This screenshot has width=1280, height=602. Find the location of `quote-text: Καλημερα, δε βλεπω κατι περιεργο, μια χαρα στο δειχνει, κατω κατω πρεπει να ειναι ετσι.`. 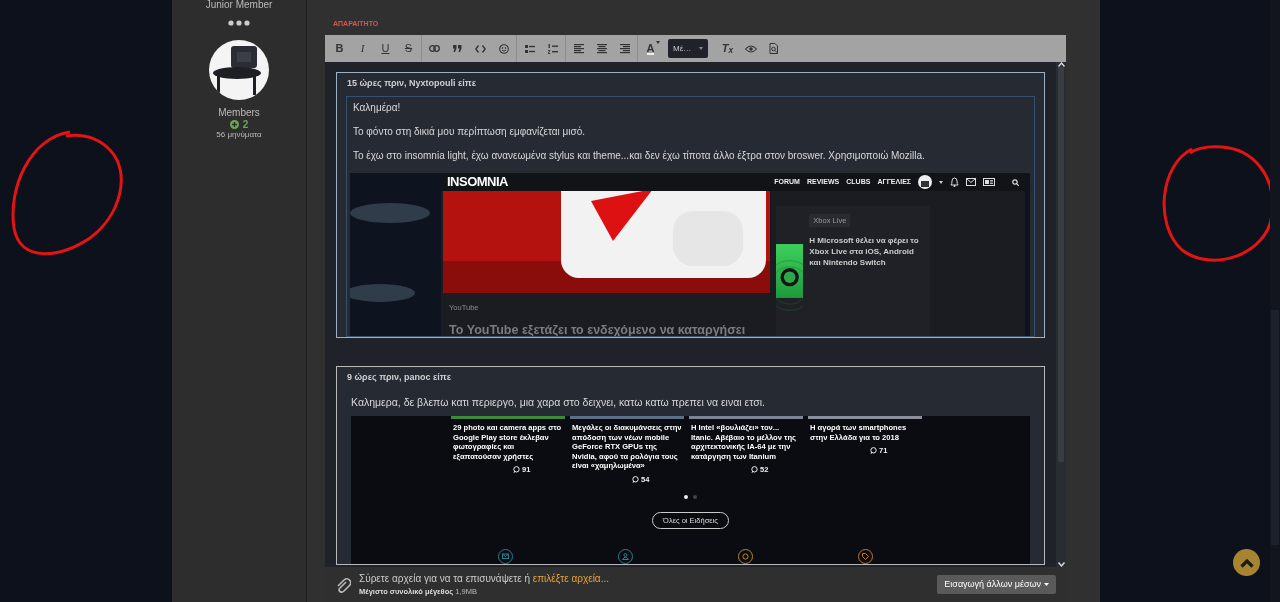

quote-text: Καλημερα, δε βλεπω κατι περιεργο, μια χαρα στο δειχνει, κατω κατω πρεπει να ειναι ετσι. is located at coordinates (558, 402).